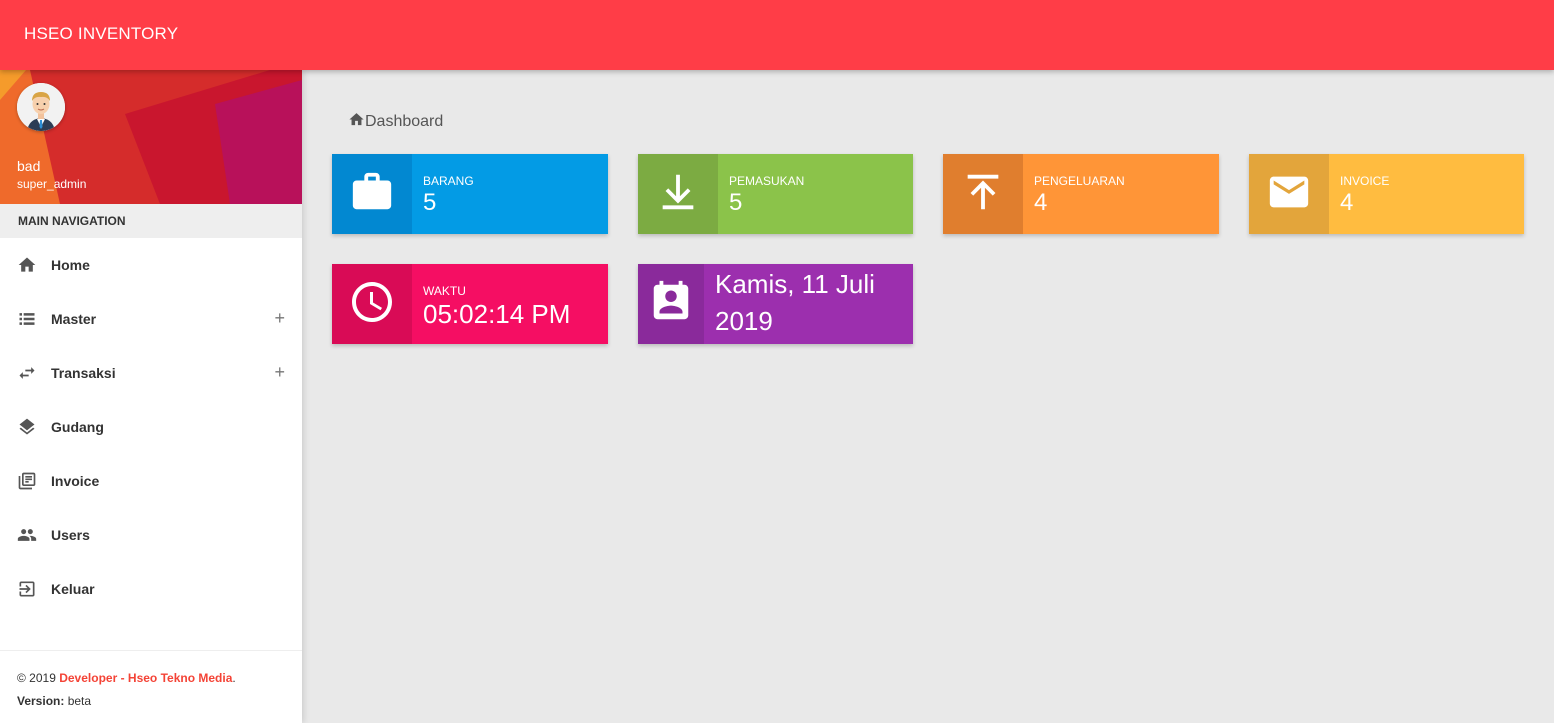 Image resolution: width=1554 pixels, height=723 pixels. I want to click on copyright-line: © 2019 Developer - Hseo Tekno Media., so click(159, 678).